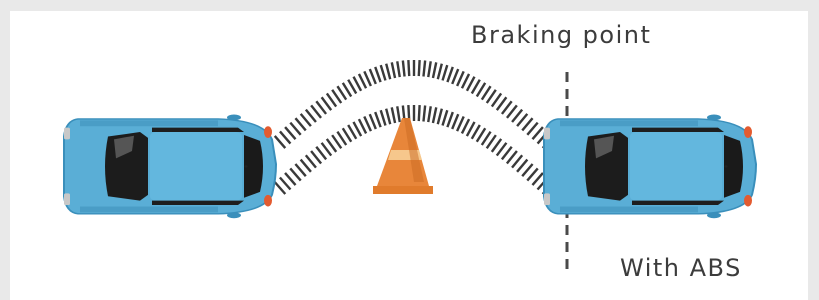 Image resolution: width=819 pixels, height=300 pixels. Describe the element at coordinates (650, 166) in the screenshot. I see `car-end-icon` at that location.